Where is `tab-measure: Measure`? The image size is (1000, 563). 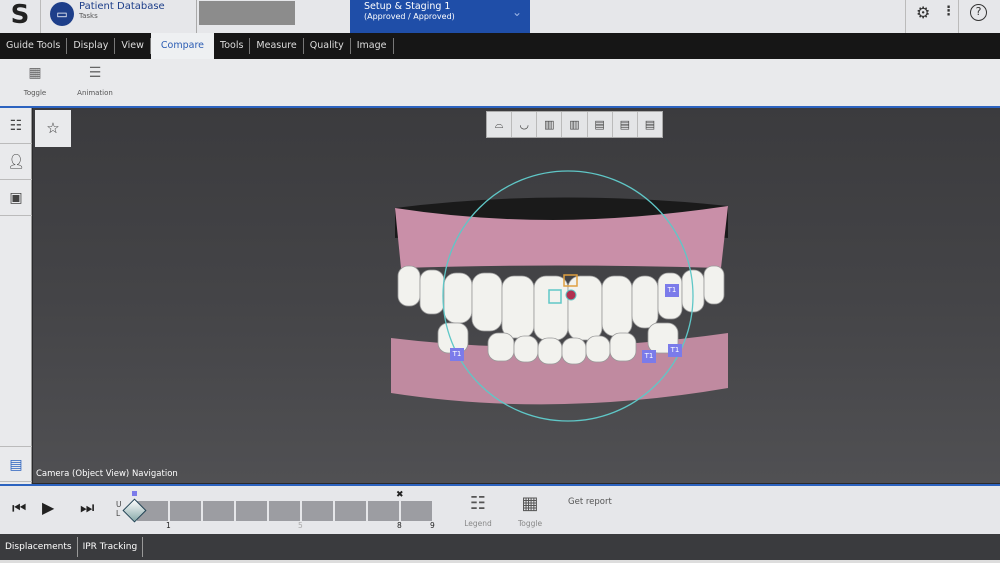 tab-measure: Measure is located at coordinates (277, 46).